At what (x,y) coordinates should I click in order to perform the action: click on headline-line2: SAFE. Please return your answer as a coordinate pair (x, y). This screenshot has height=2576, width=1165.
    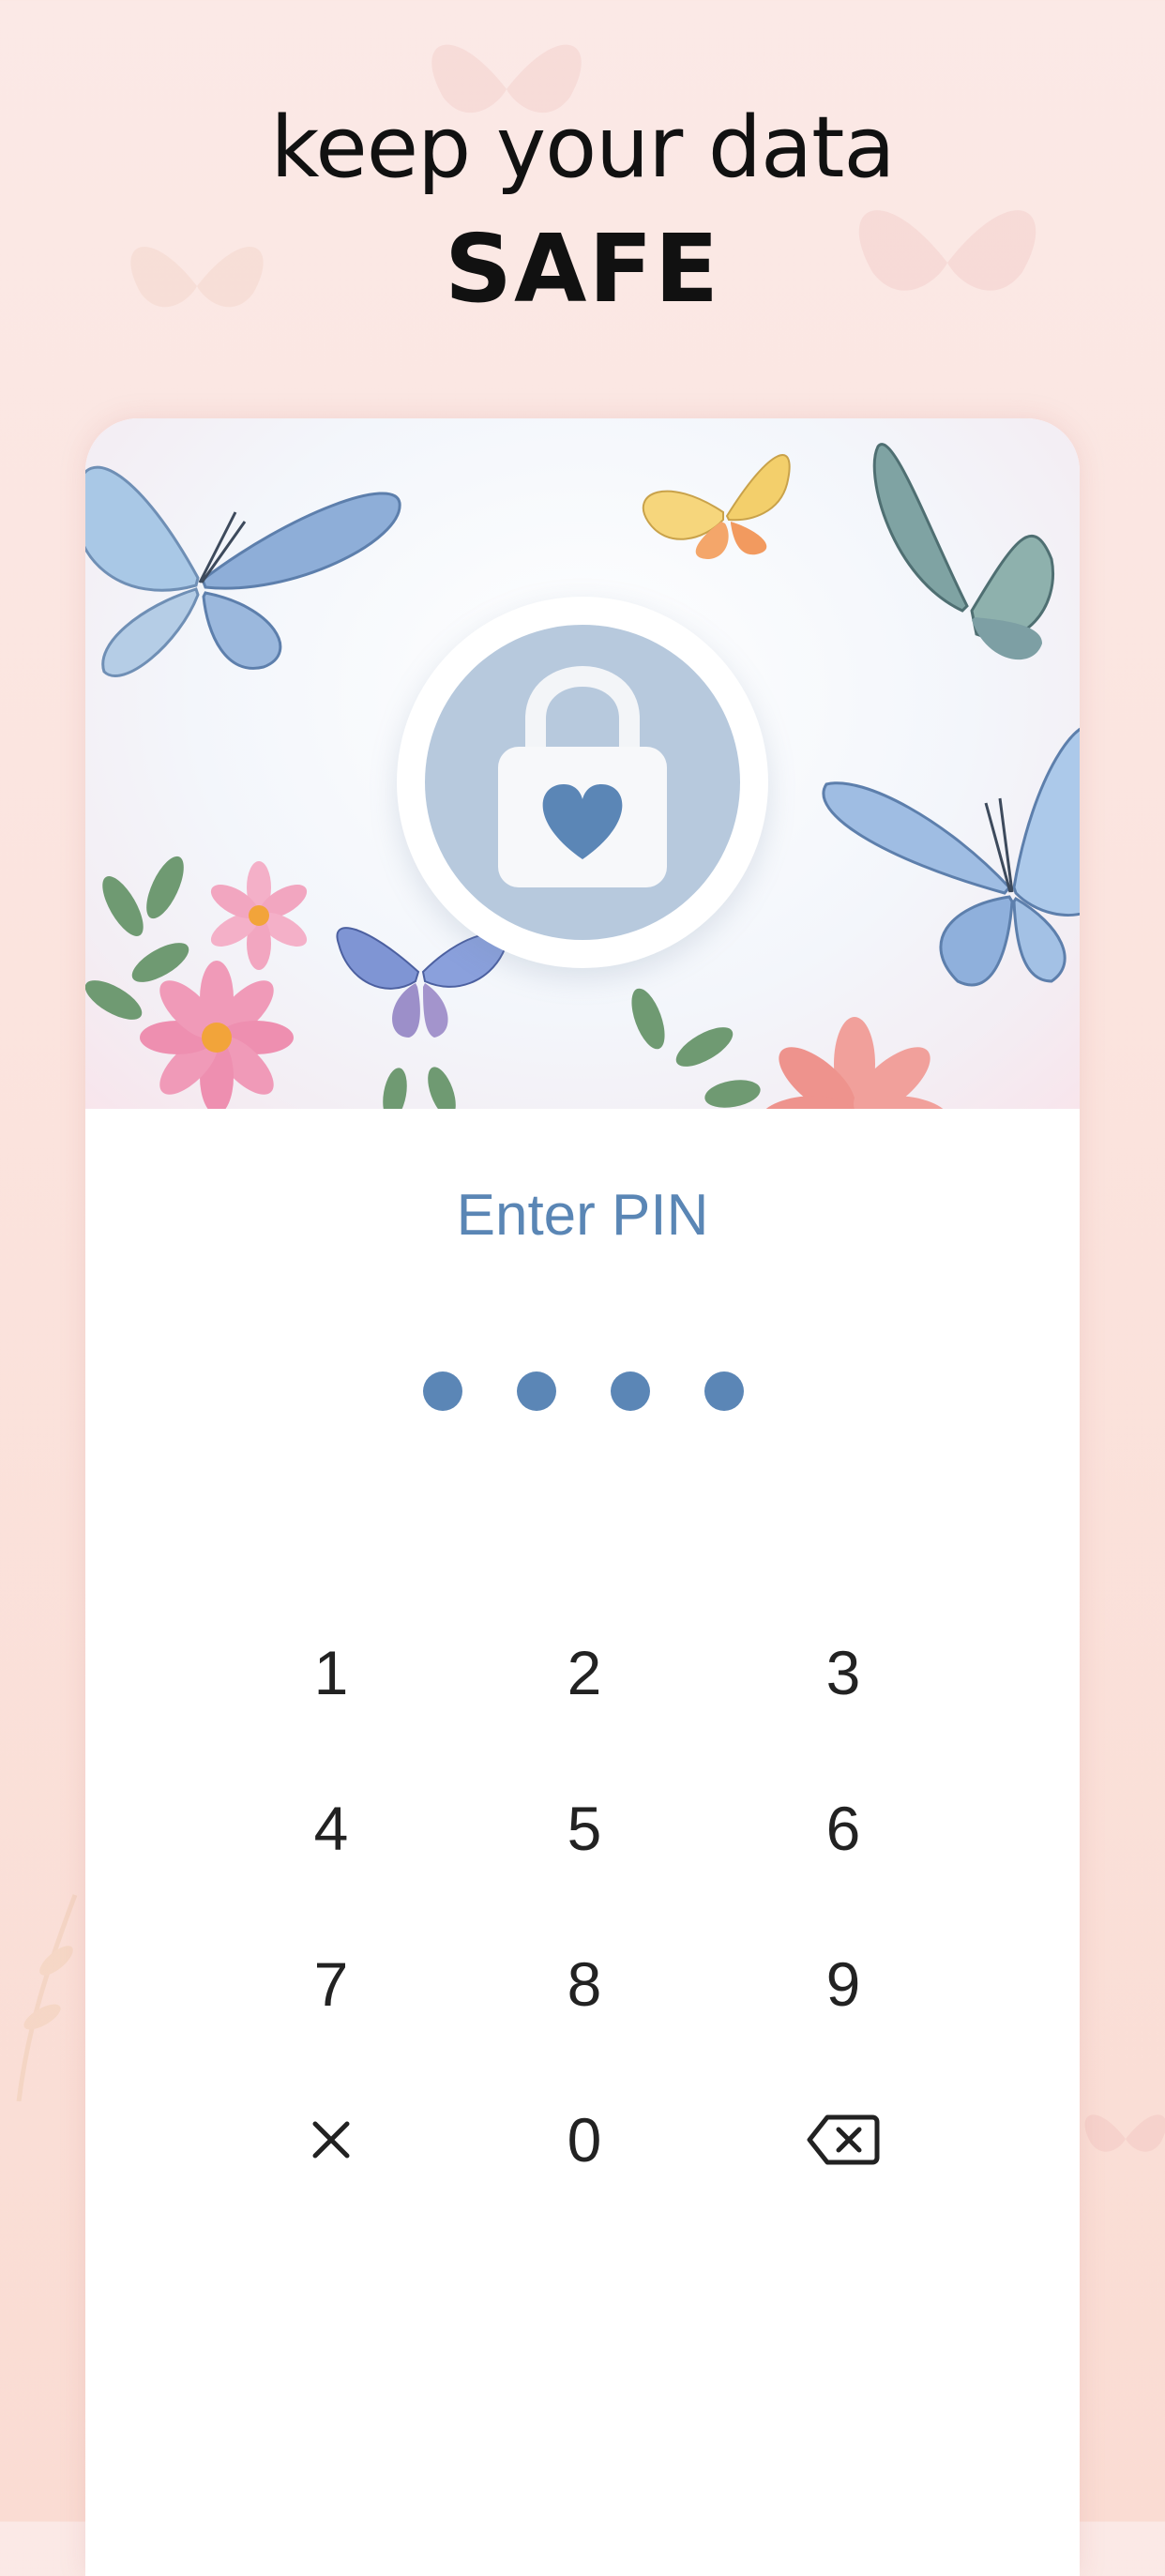
    Looking at the image, I should click on (582, 269).